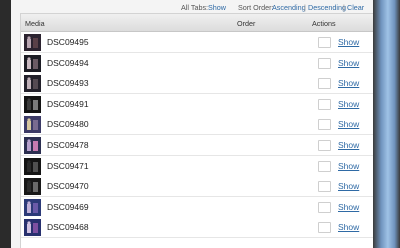 Image resolution: width=400 pixels, height=248 pixels. I want to click on media-filename: DSC09491, so click(68, 103).